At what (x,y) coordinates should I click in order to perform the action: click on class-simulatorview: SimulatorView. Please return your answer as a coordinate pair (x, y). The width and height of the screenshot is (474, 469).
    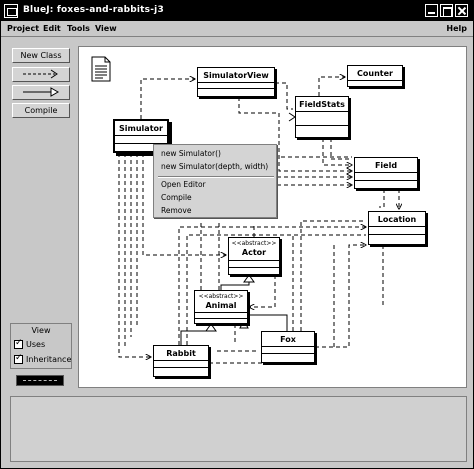
    Looking at the image, I should click on (236, 82).